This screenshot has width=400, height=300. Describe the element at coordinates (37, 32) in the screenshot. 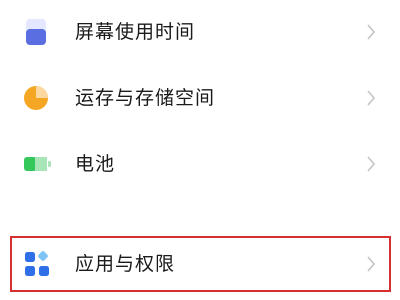

I see `screen-time-icon` at that location.